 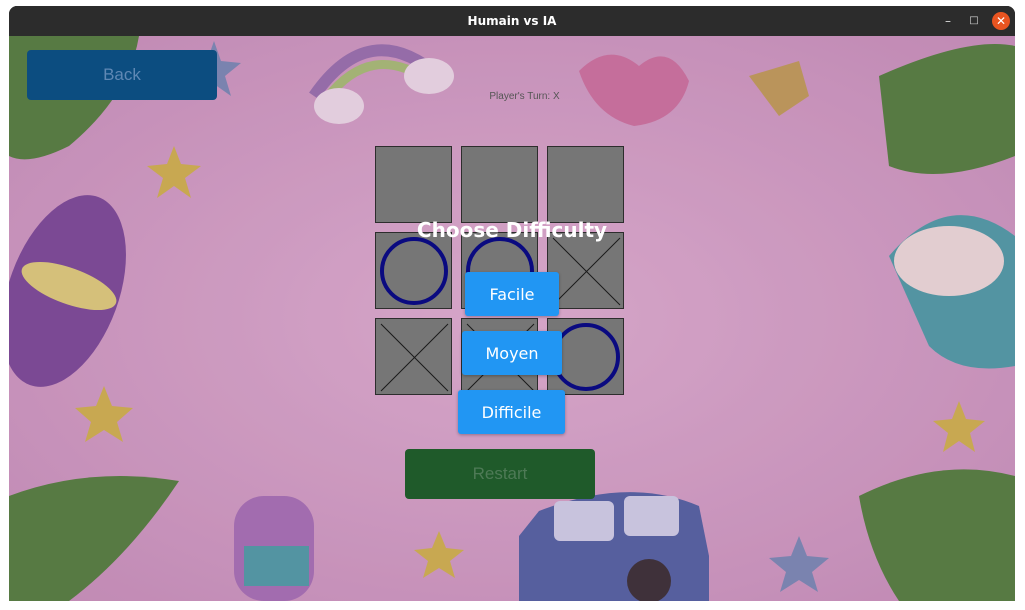 I want to click on maximize-icon: □, so click(x=974, y=21).